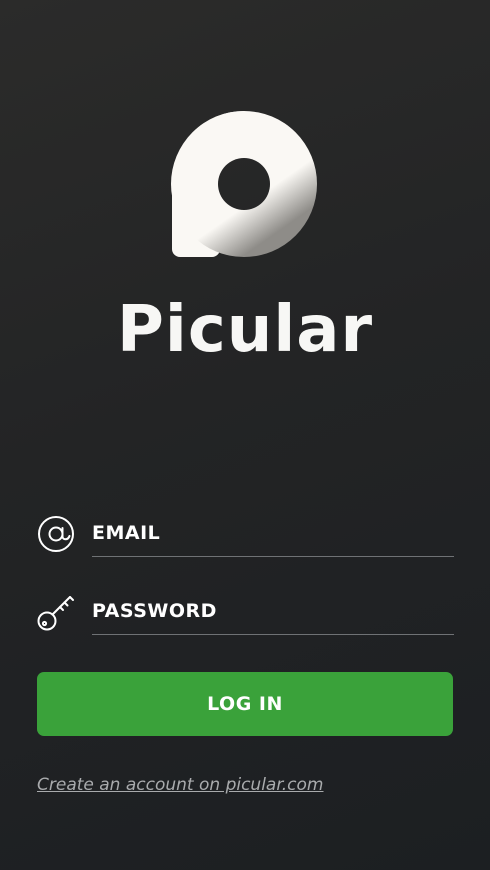 This screenshot has height=870, width=490. I want to click on create-account-link: Create an account on picular.com, so click(180, 785).